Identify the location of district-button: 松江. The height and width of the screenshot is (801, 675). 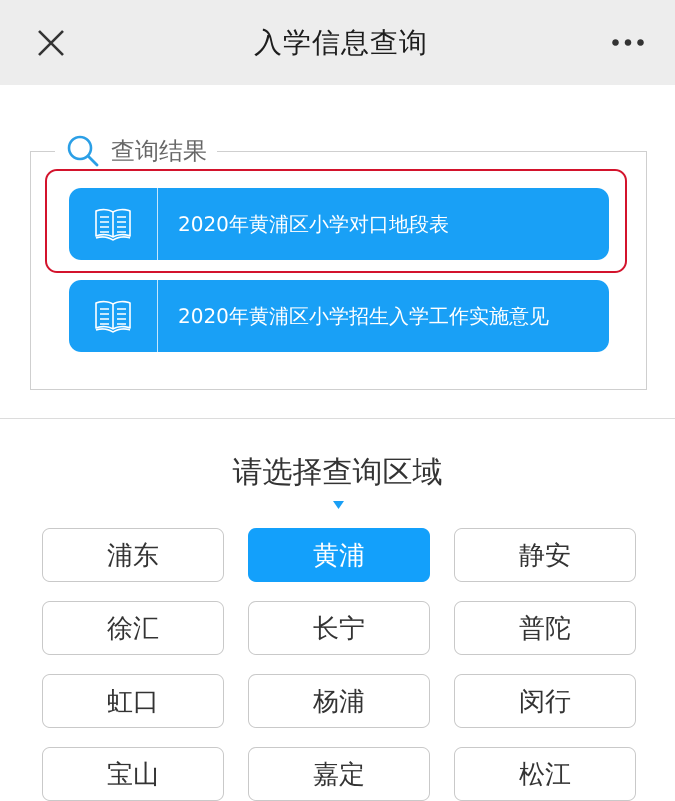
(545, 774).